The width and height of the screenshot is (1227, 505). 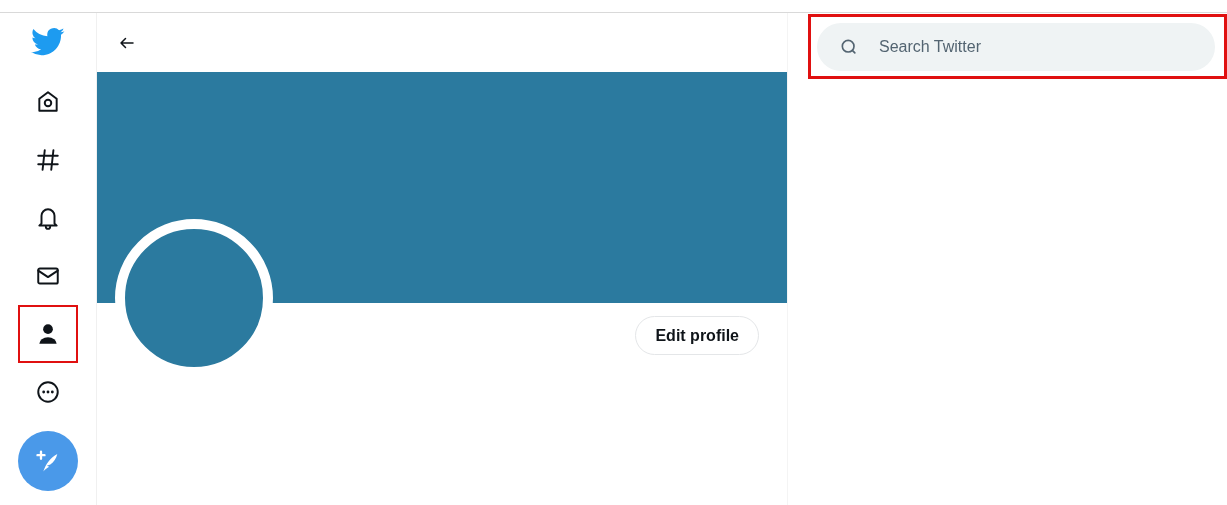 I want to click on nav-item, so click(x=48, y=334).